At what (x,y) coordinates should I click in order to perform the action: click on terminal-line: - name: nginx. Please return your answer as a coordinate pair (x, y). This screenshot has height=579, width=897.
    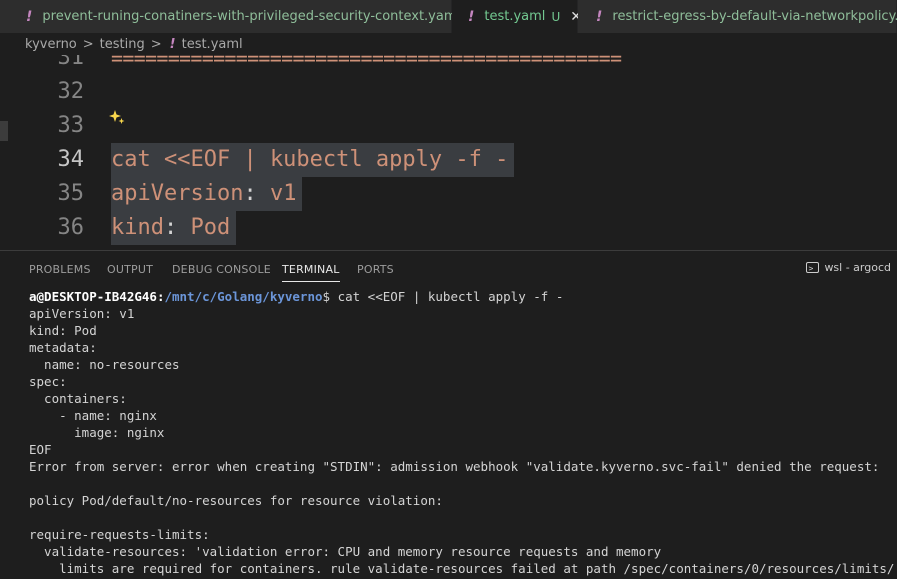
    Looking at the image, I should click on (462, 415).